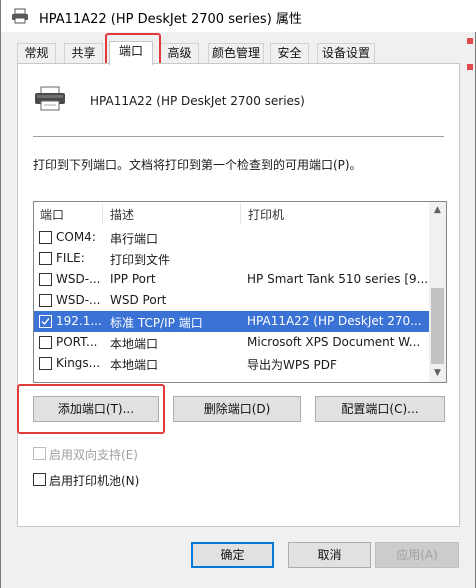 The width and height of the screenshot is (476, 588). Describe the element at coordinates (197, 101) in the screenshot. I see `printer-name: HPA11A22 (HP DeskJet 2700 series)` at that location.